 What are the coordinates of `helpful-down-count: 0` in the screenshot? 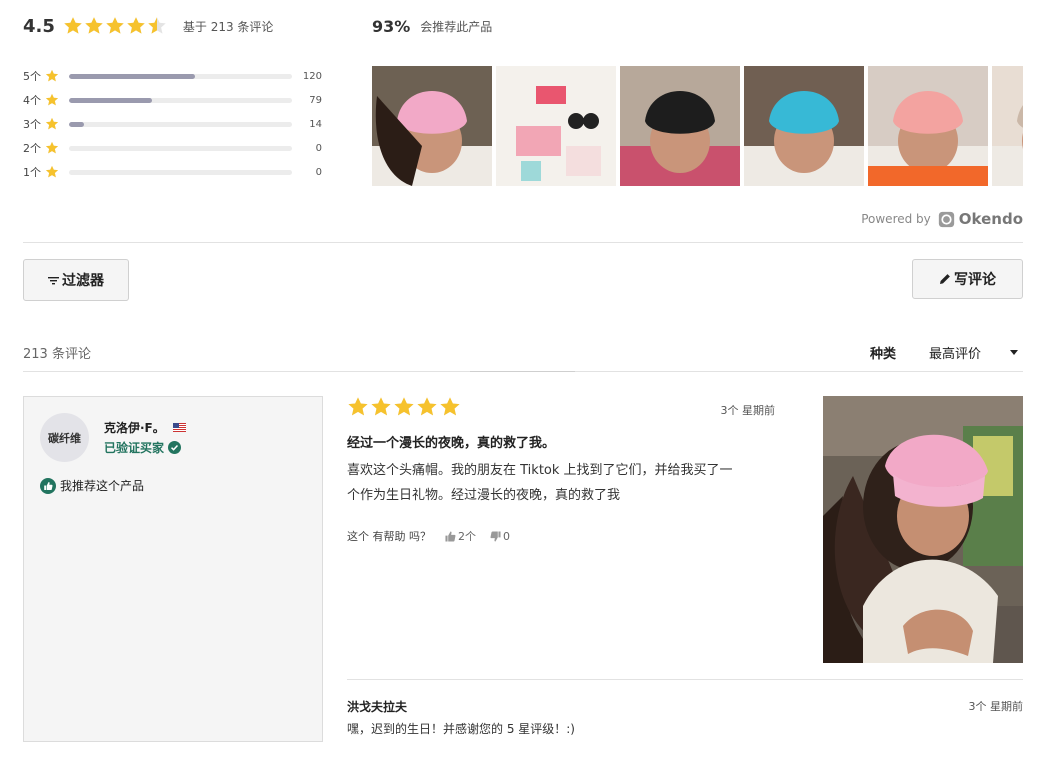 It's located at (506, 536).